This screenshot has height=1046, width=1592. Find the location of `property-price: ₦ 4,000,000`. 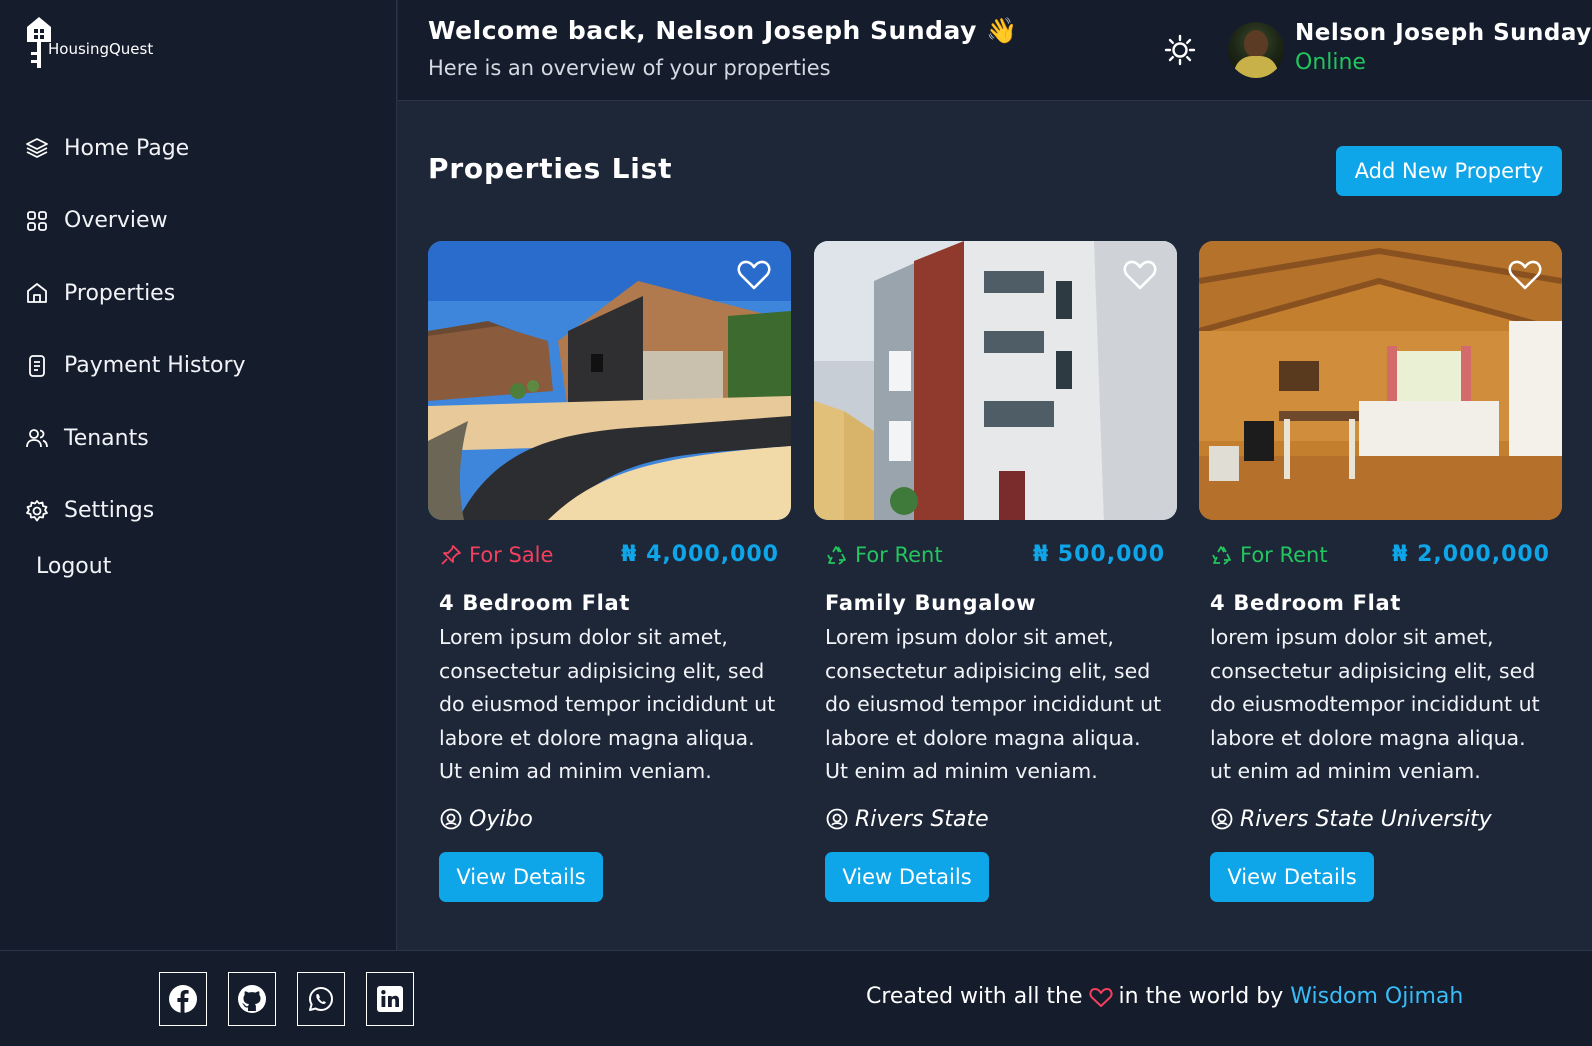

property-price: ₦ 4,000,000 is located at coordinates (700, 554).